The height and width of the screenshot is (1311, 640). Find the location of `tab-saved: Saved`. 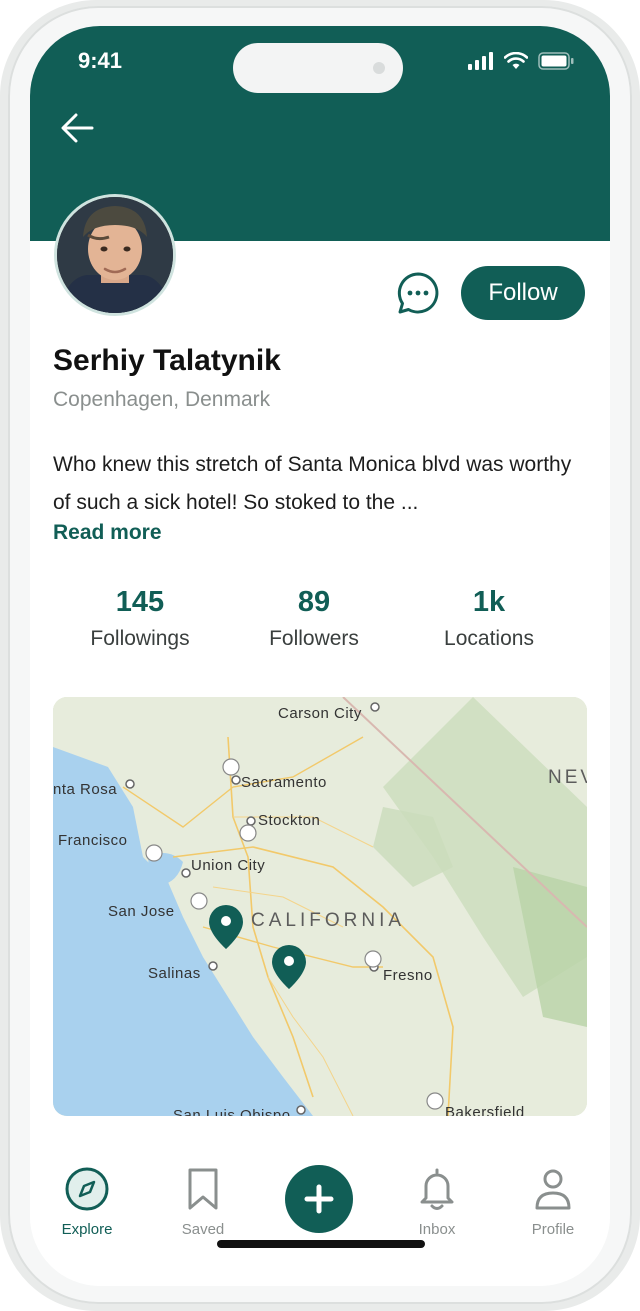

tab-saved: Saved is located at coordinates (203, 1202).